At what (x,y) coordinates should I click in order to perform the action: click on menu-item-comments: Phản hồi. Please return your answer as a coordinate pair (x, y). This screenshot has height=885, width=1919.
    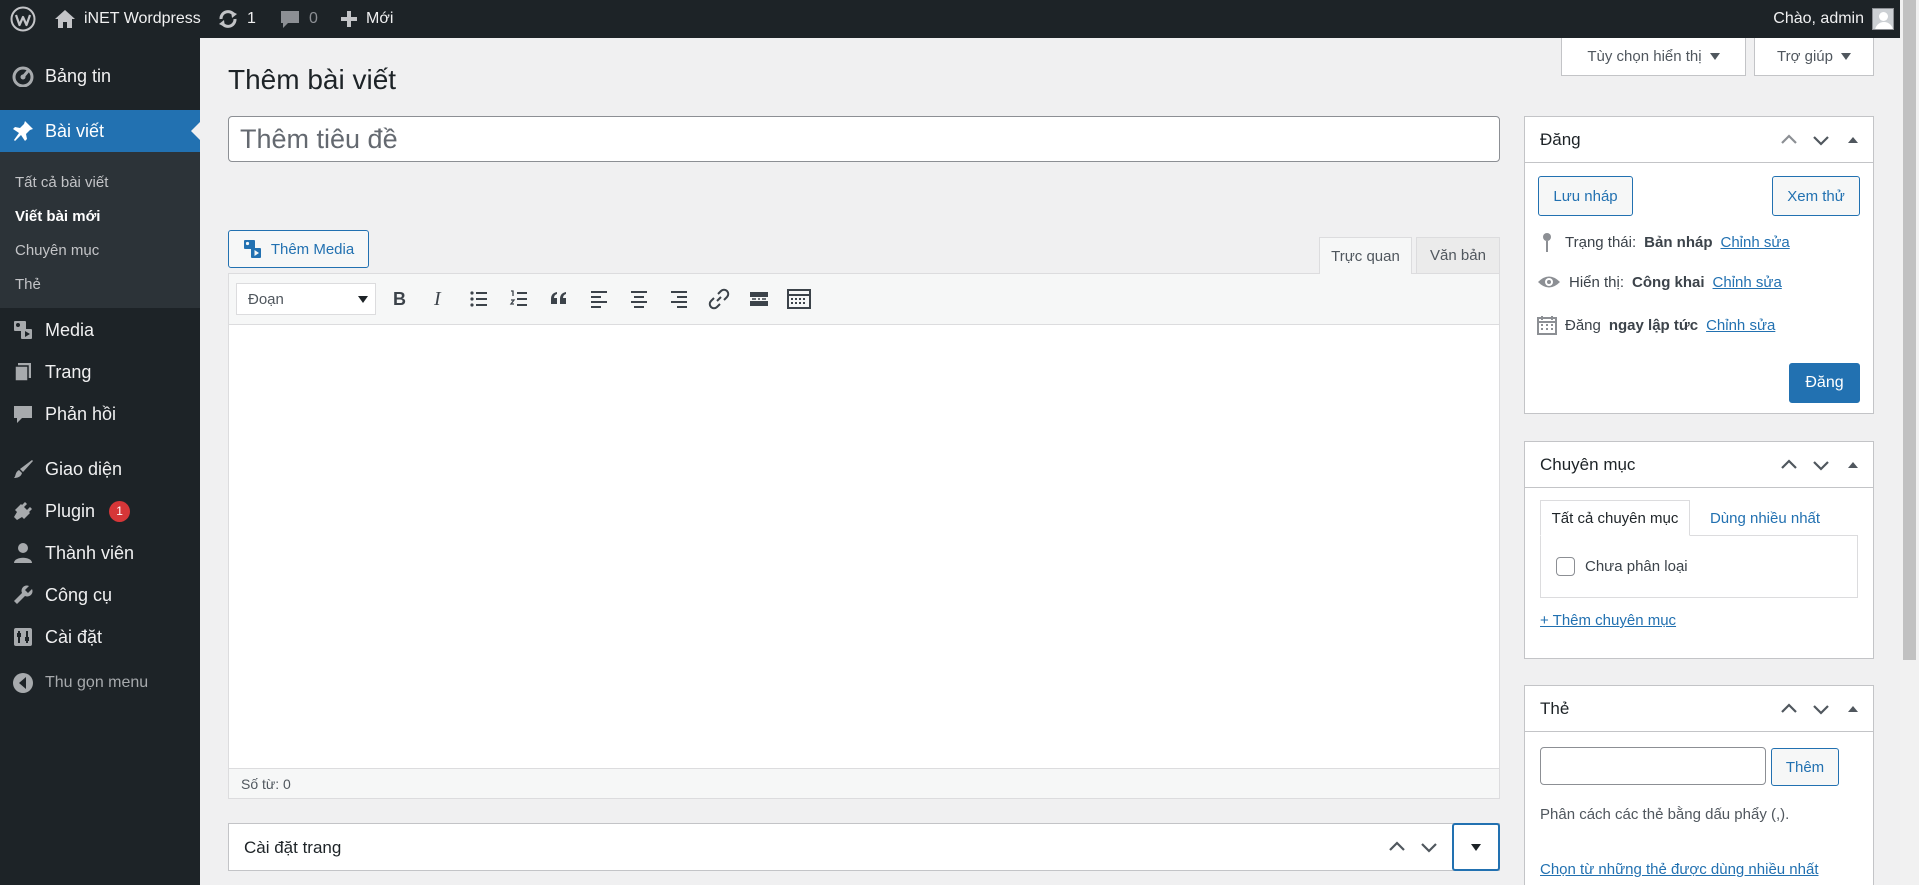
    Looking at the image, I should click on (100, 414).